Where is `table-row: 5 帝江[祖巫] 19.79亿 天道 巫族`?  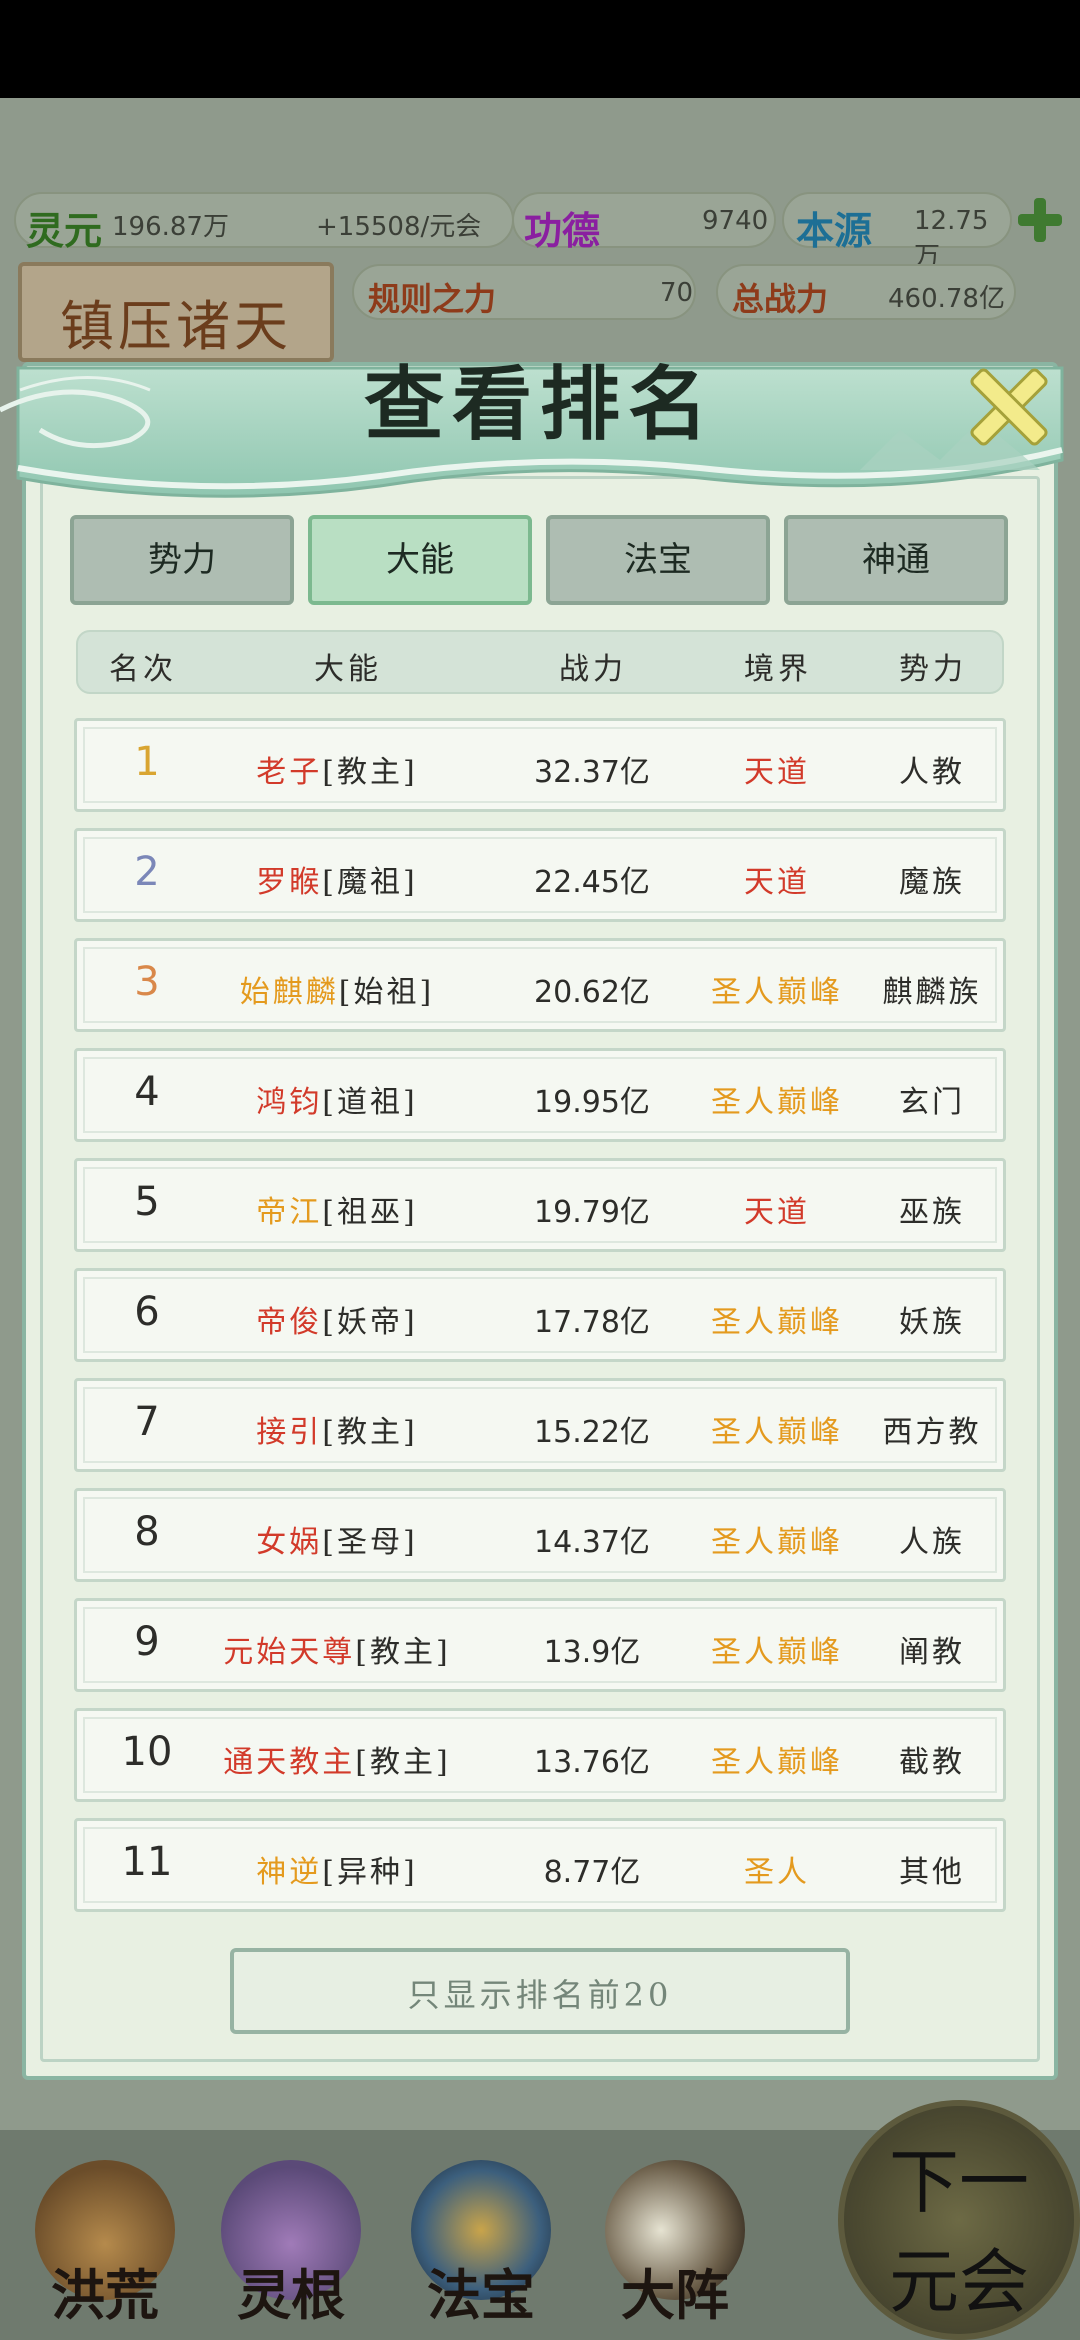
table-row: 5 帝江[祖巫] 19.79亿 天道 巫族 is located at coordinates (540, 1205).